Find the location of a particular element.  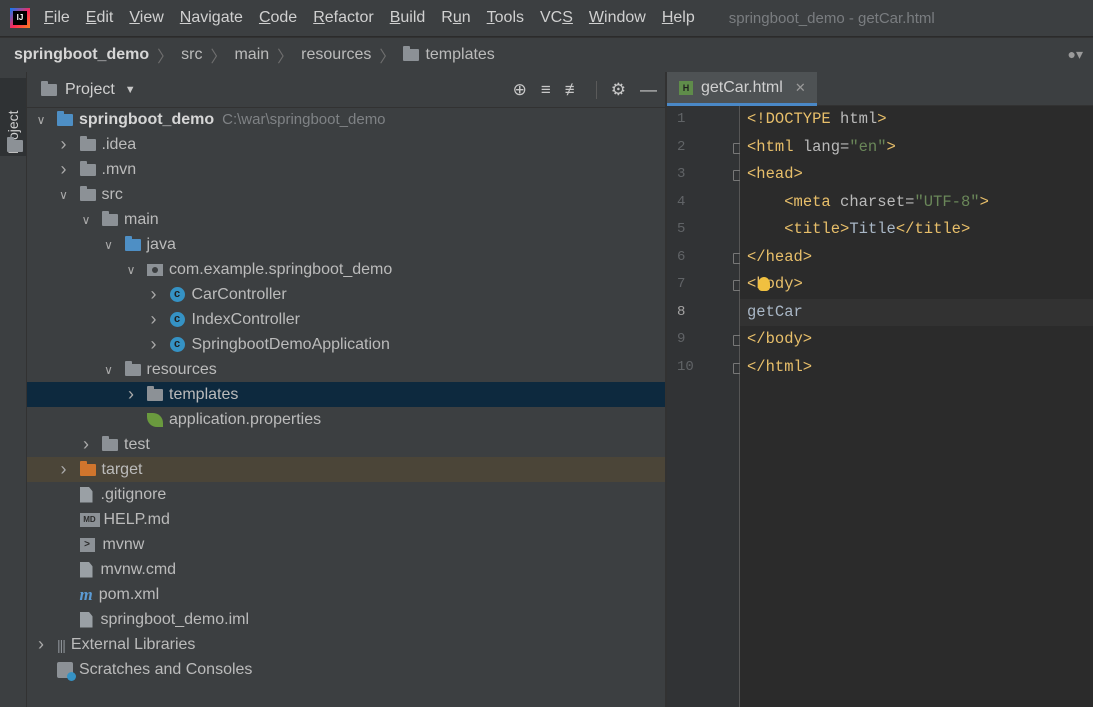

menu-item: Tools is located at coordinates (505, 18).